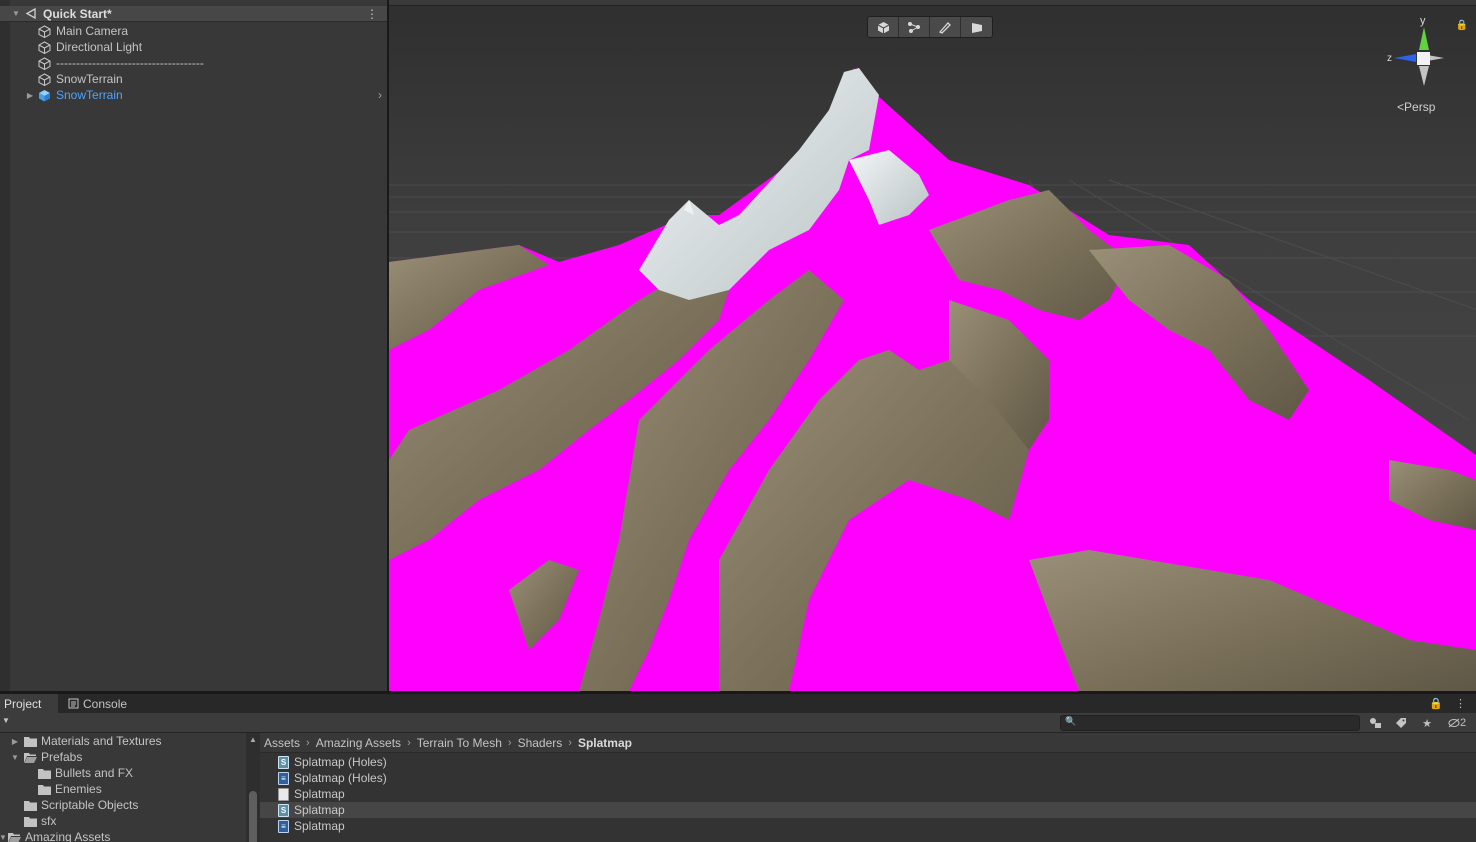  I want to click on hierarchy-item-label: SnowTerrain, so click(89, 95).